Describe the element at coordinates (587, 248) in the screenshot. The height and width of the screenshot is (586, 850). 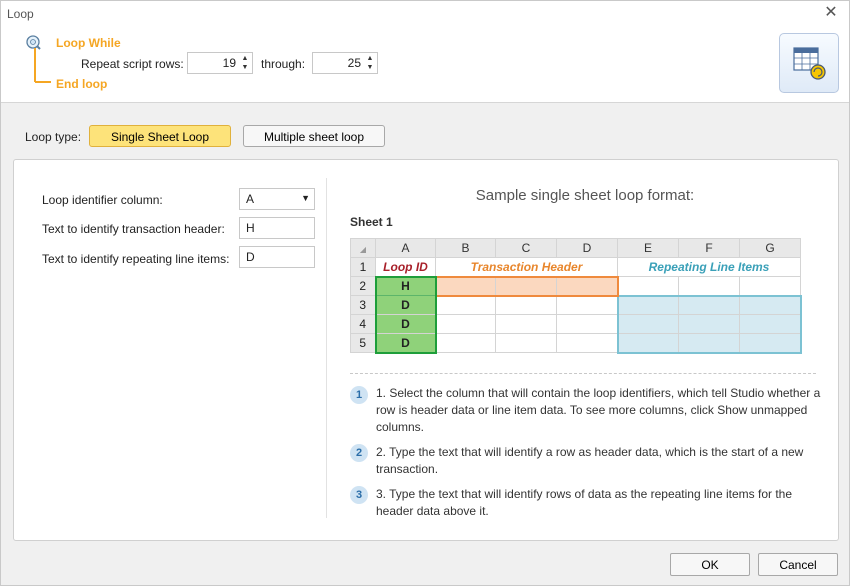
I see `column-header: D` at that location.